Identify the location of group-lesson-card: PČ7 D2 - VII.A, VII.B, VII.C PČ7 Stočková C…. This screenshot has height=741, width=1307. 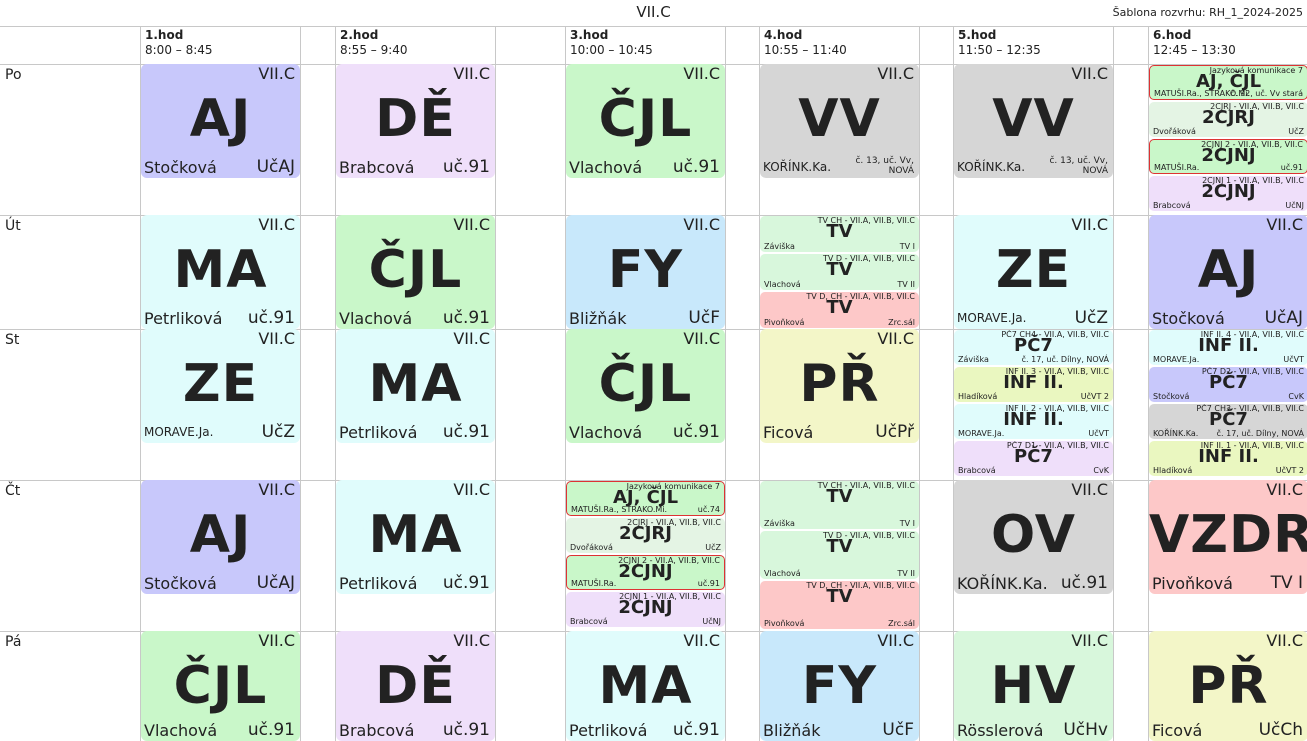
(1228, 384).